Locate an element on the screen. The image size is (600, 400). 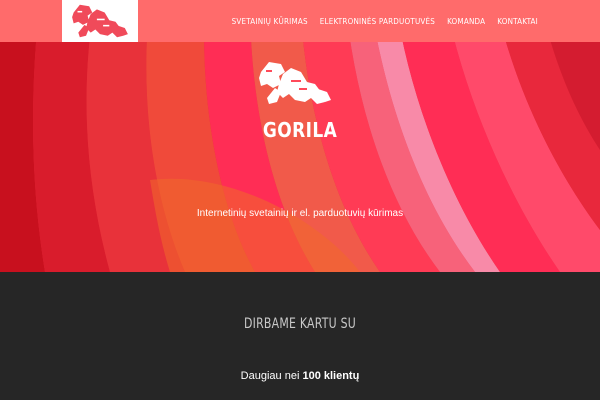
clients-count: 100 klientų is located at coordinates (331, 376).